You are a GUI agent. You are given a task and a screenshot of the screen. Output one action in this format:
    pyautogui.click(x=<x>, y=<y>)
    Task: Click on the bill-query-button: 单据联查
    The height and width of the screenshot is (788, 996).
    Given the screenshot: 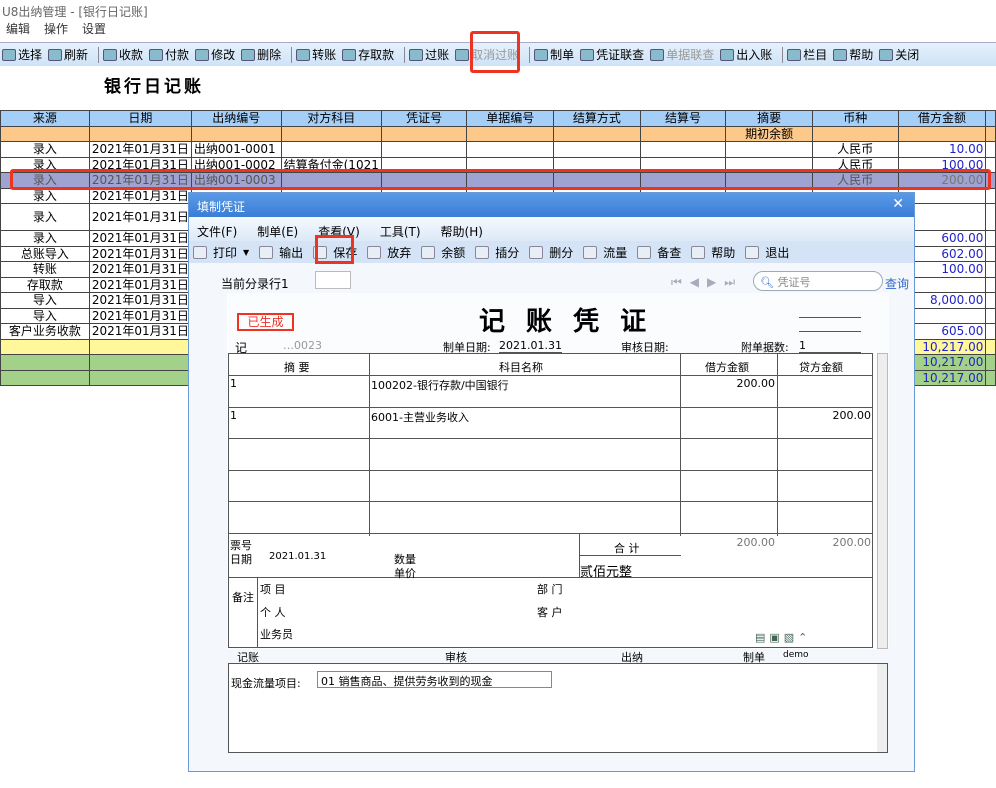 What is the action you would take?
    pyautogui.click(x=682, y=54)
    